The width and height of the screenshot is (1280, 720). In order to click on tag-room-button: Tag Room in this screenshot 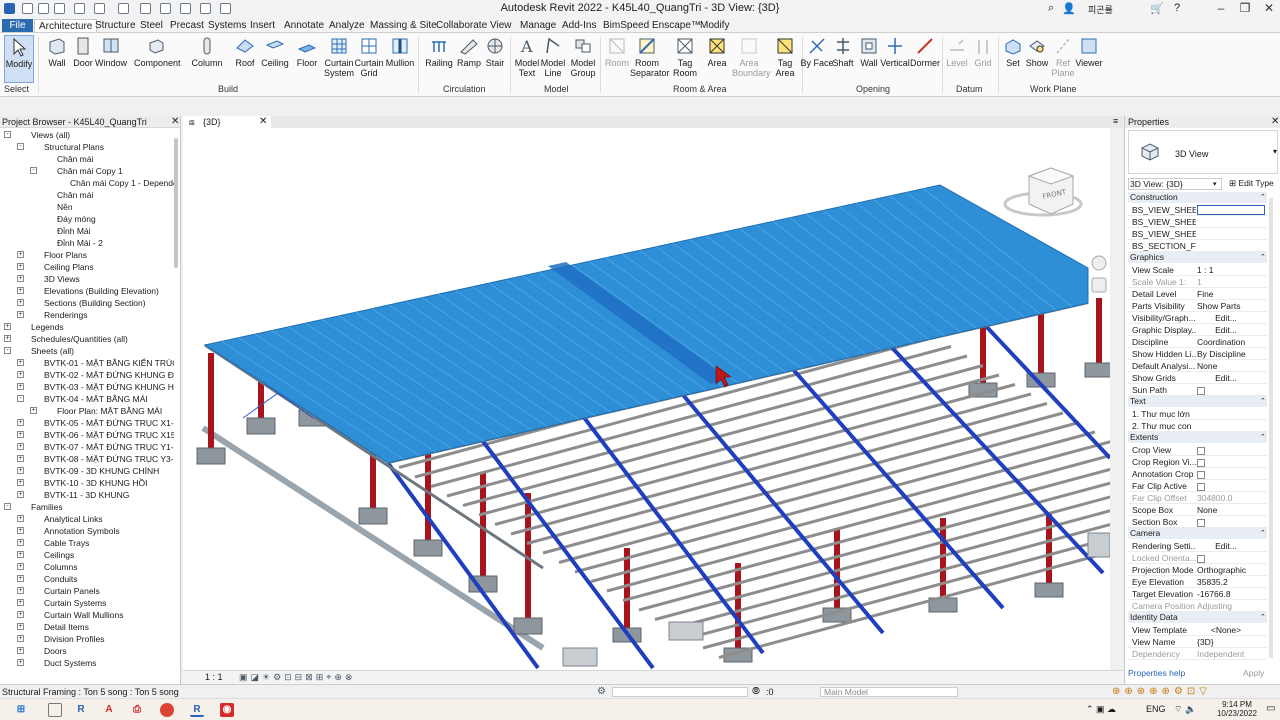, I will do `click(685, 59)`.